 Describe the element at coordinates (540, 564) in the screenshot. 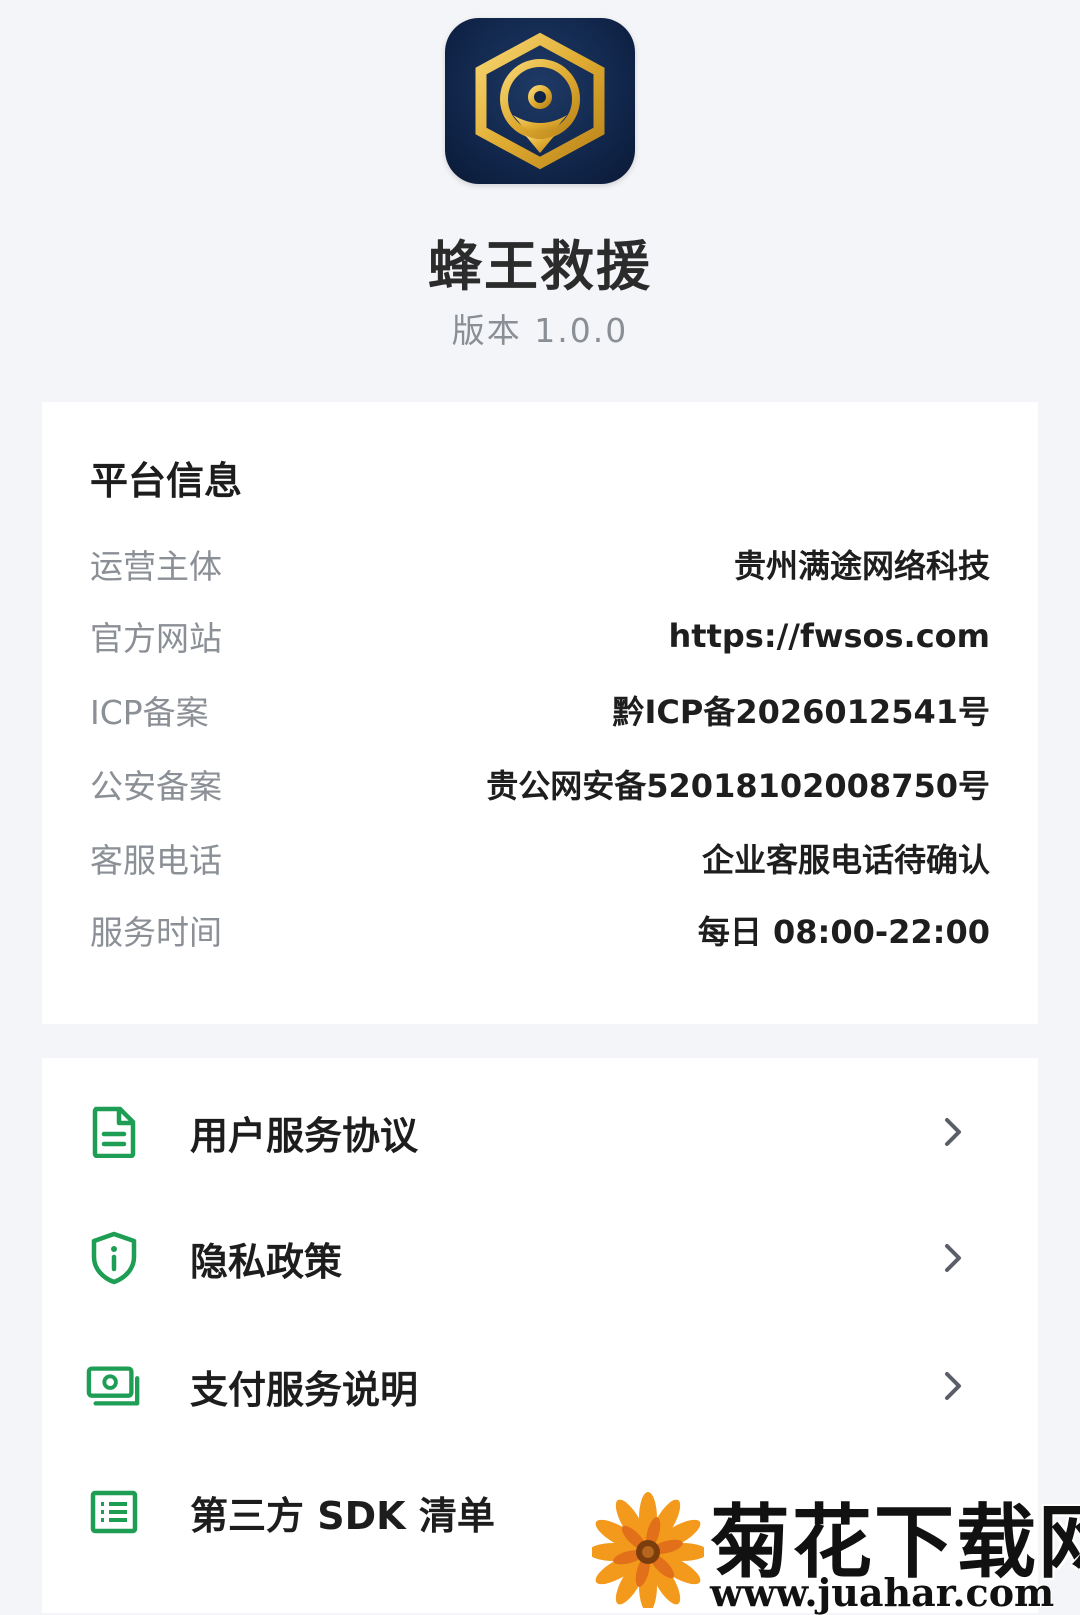

I see `info-row-operator: 运营主体 贵州满途网络科技` at that location.